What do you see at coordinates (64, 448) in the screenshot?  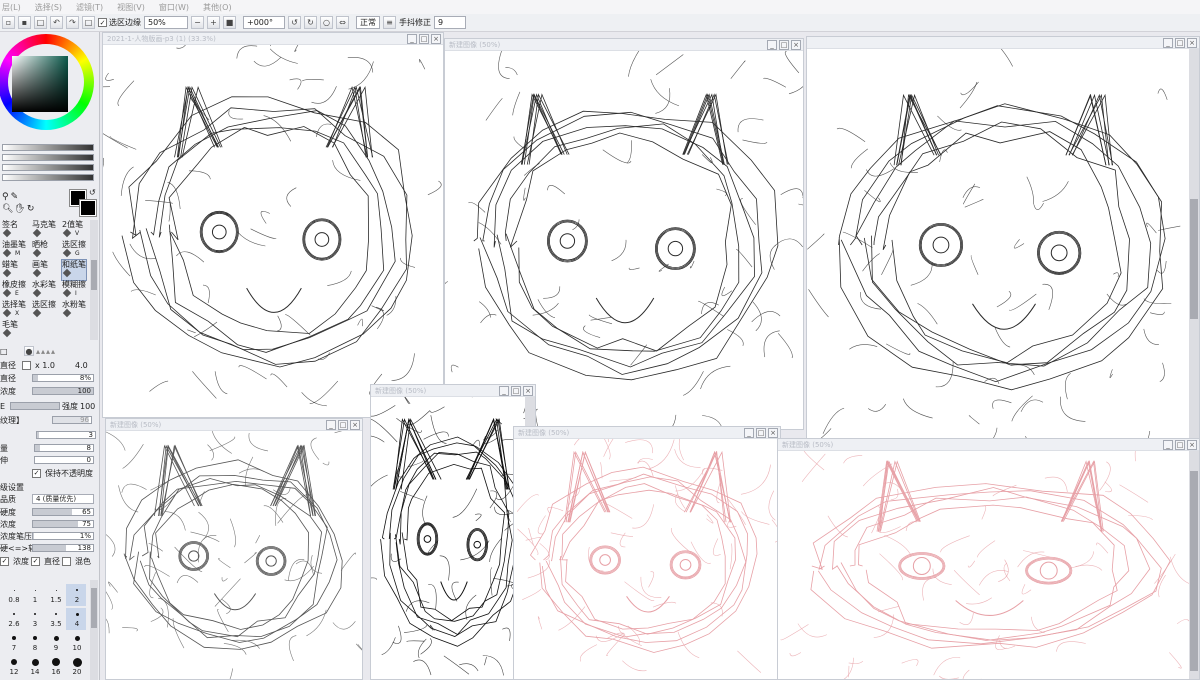 I see `qty-bar: 8` at bounding box center [64, 448].